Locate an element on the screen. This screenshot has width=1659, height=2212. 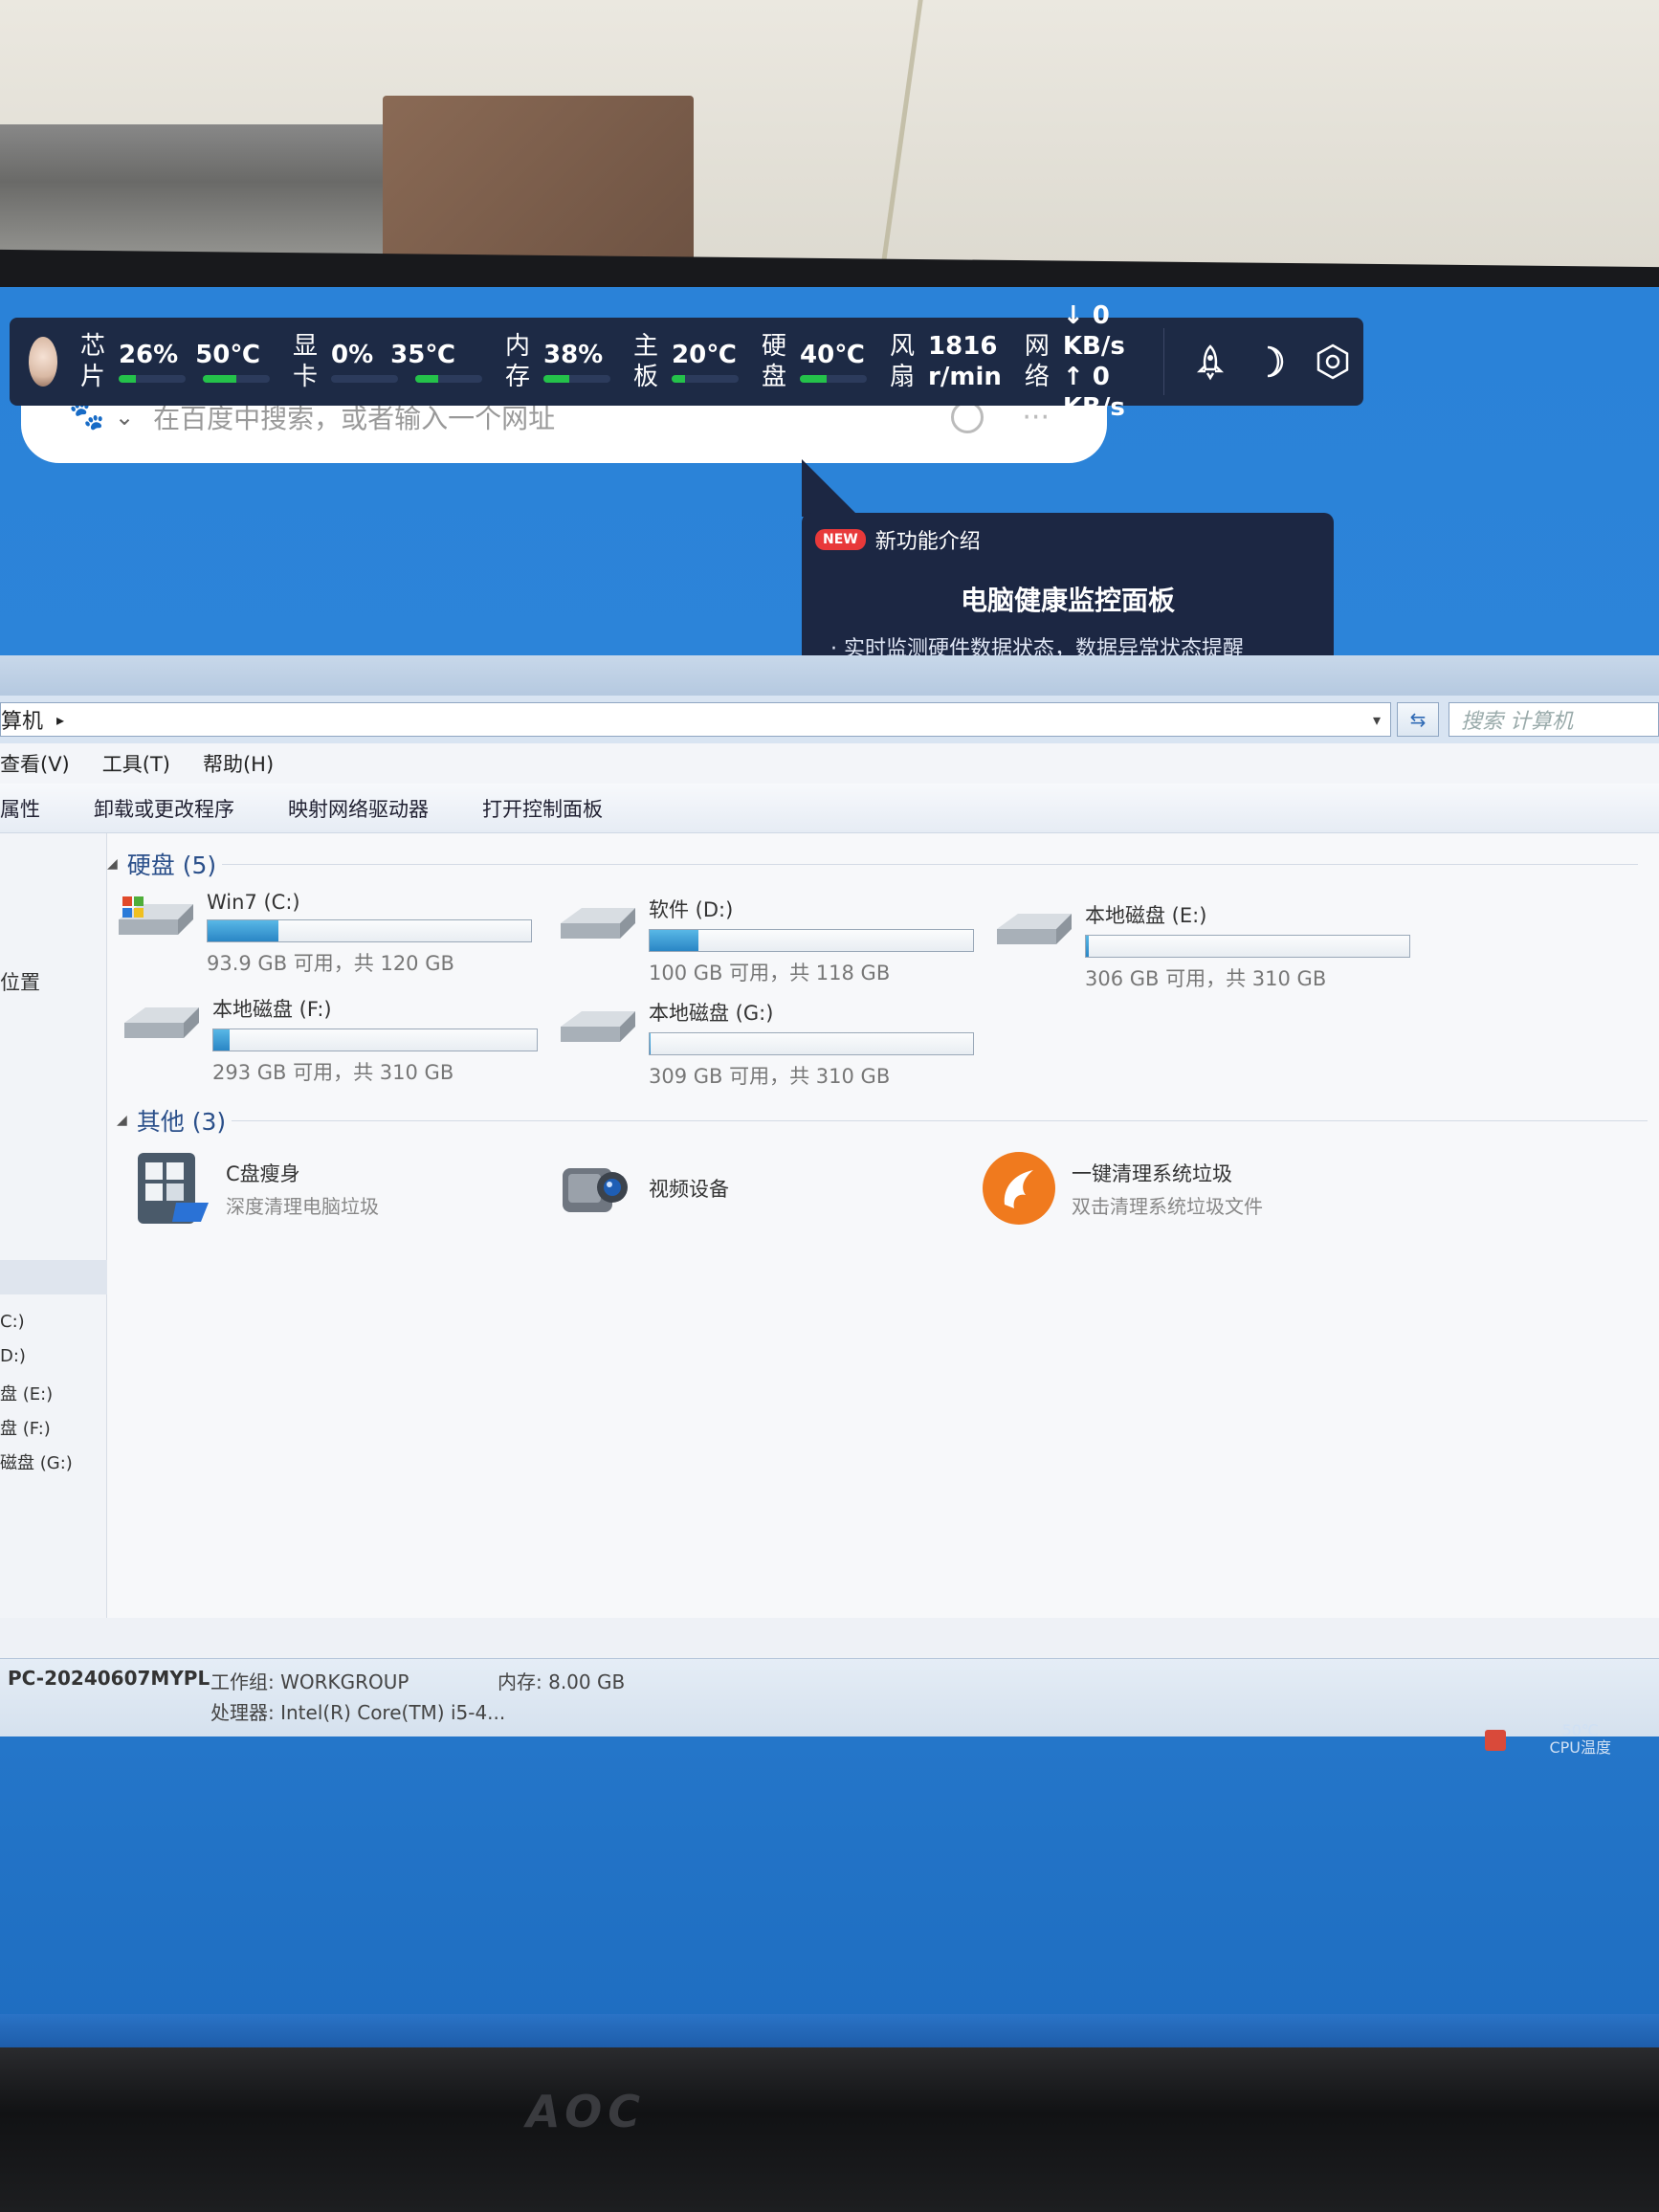
drive-f-usage-bar is located at coordinates (375, 1040).